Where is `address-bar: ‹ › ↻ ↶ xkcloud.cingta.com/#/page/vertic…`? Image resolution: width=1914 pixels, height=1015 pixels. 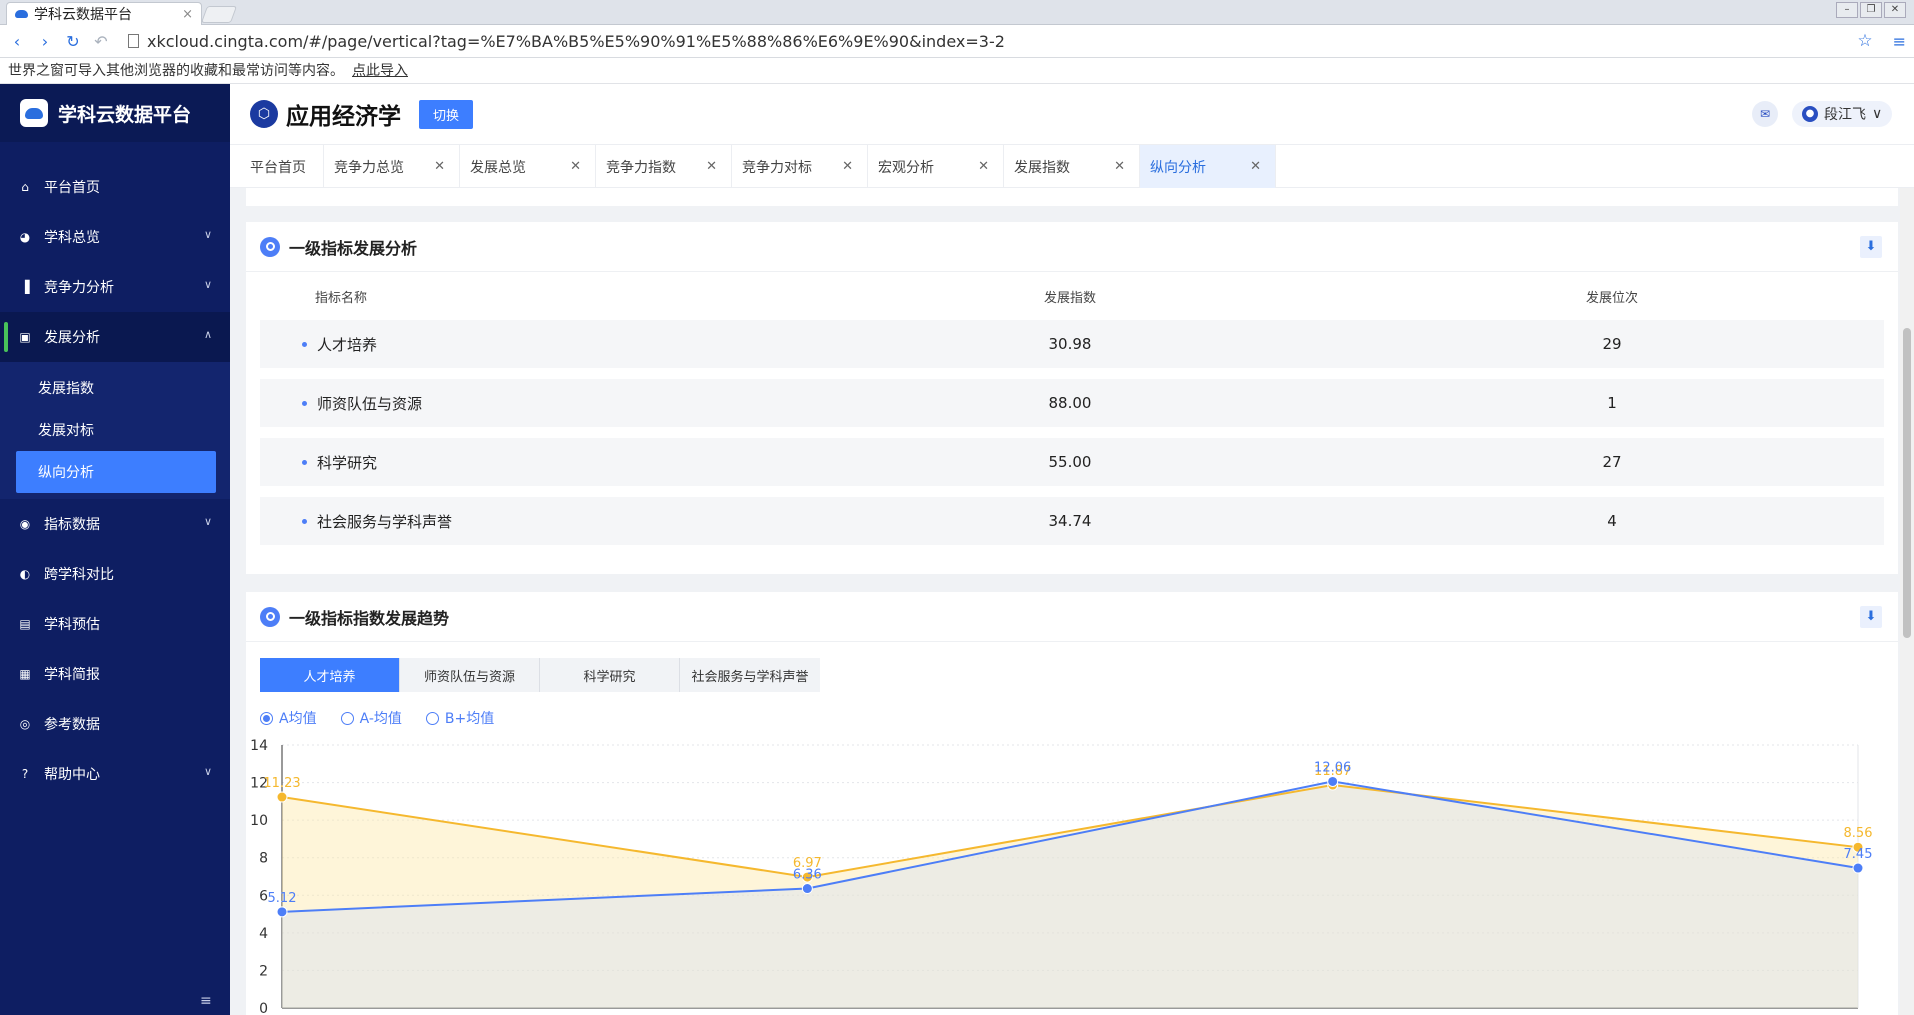 address-bar: ‹ › ↻ ↶ xkcloud.cingta.com/#/page/vertic… is located at coordinates (957, 41).